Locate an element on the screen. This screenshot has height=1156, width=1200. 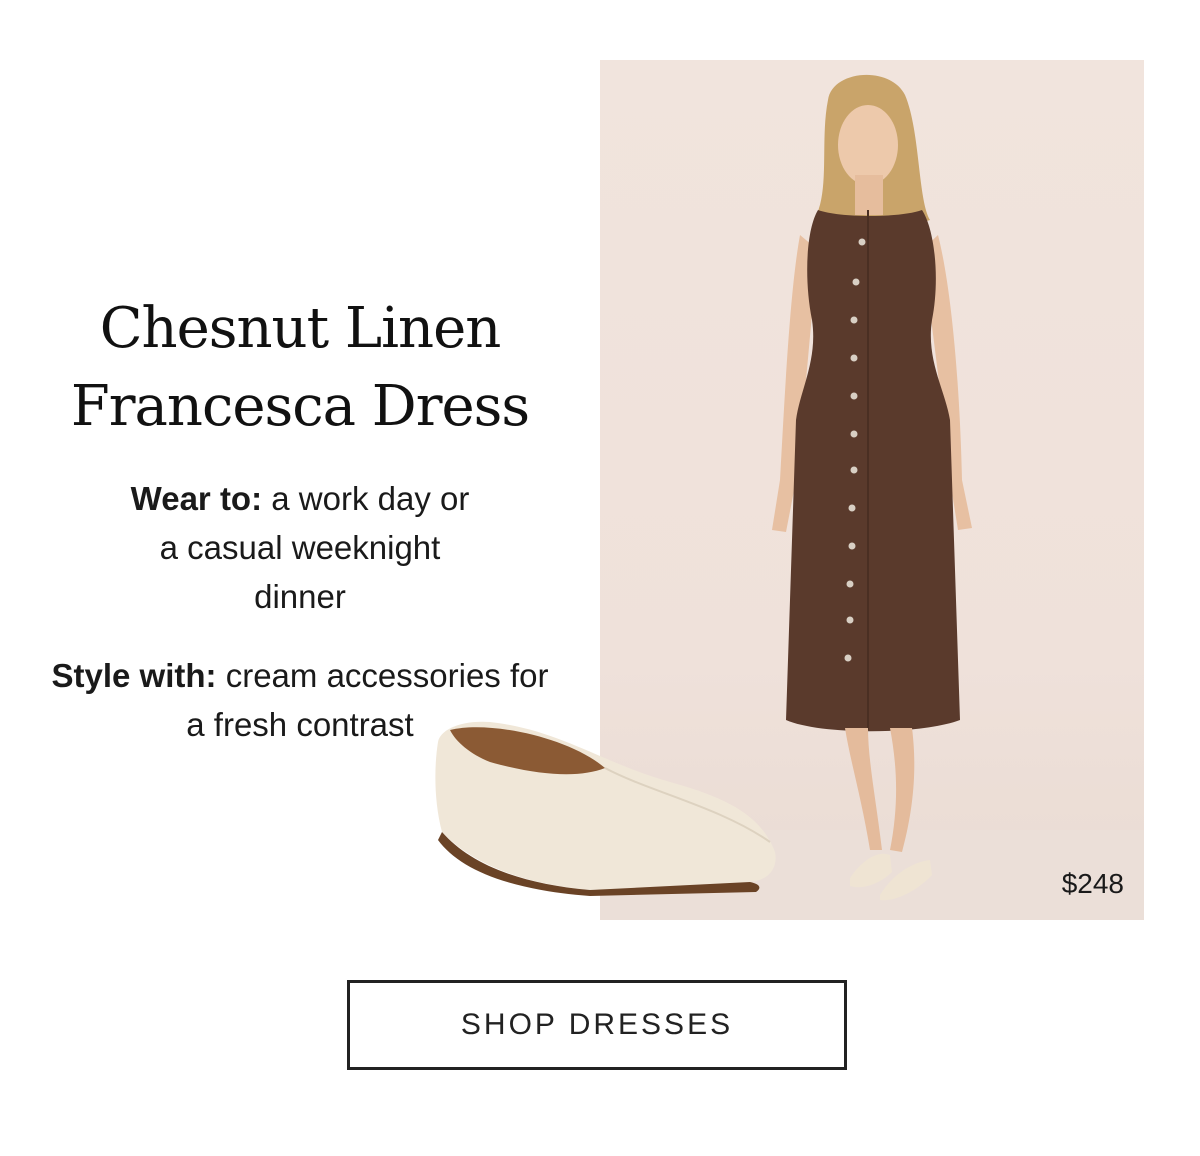
wear-to-label: Wear to: is located at coordinates (196, 498).